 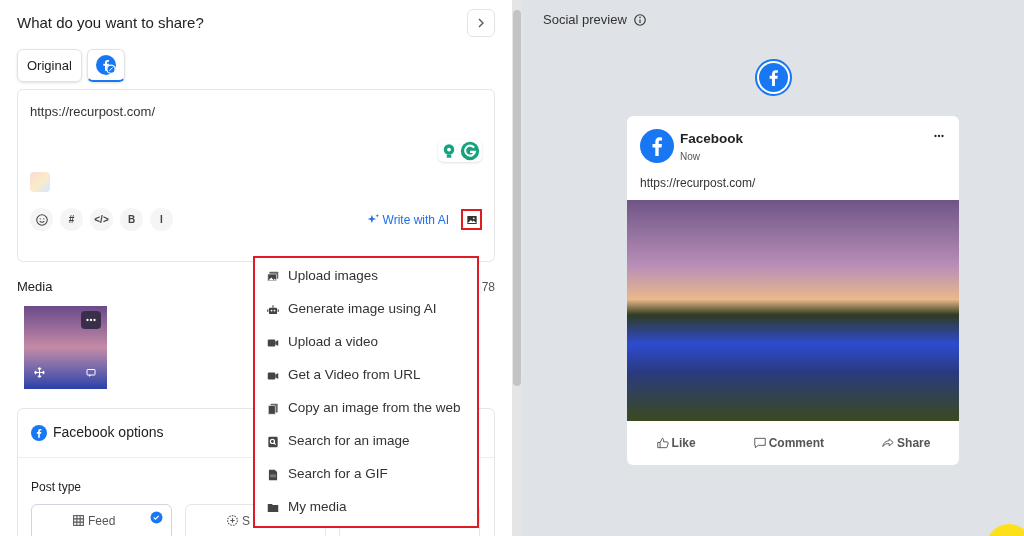 What do you see at coordinates (35, 287) in the screenshot?
I see `section-title: Media` at bounding box center [35, 287].